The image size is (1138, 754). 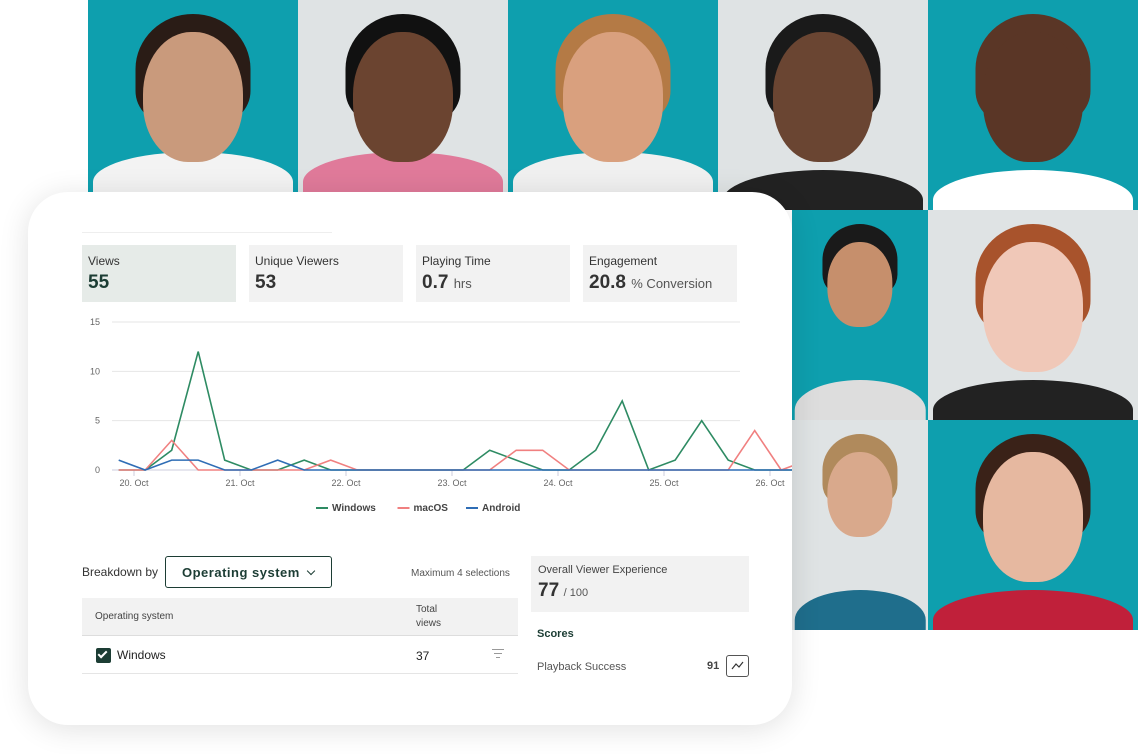 I want to click on experience-max: / 100, so click(x=576, y=593).